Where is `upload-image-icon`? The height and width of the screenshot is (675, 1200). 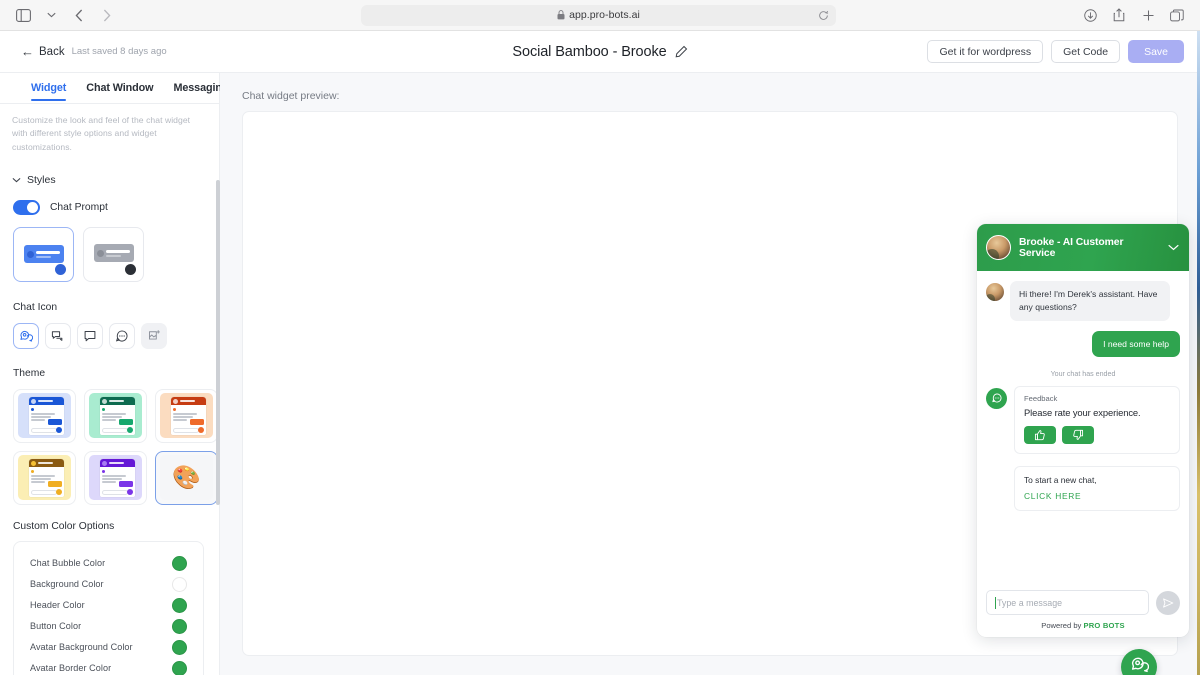 upload-image-icon is located at coordinates (154, 335).